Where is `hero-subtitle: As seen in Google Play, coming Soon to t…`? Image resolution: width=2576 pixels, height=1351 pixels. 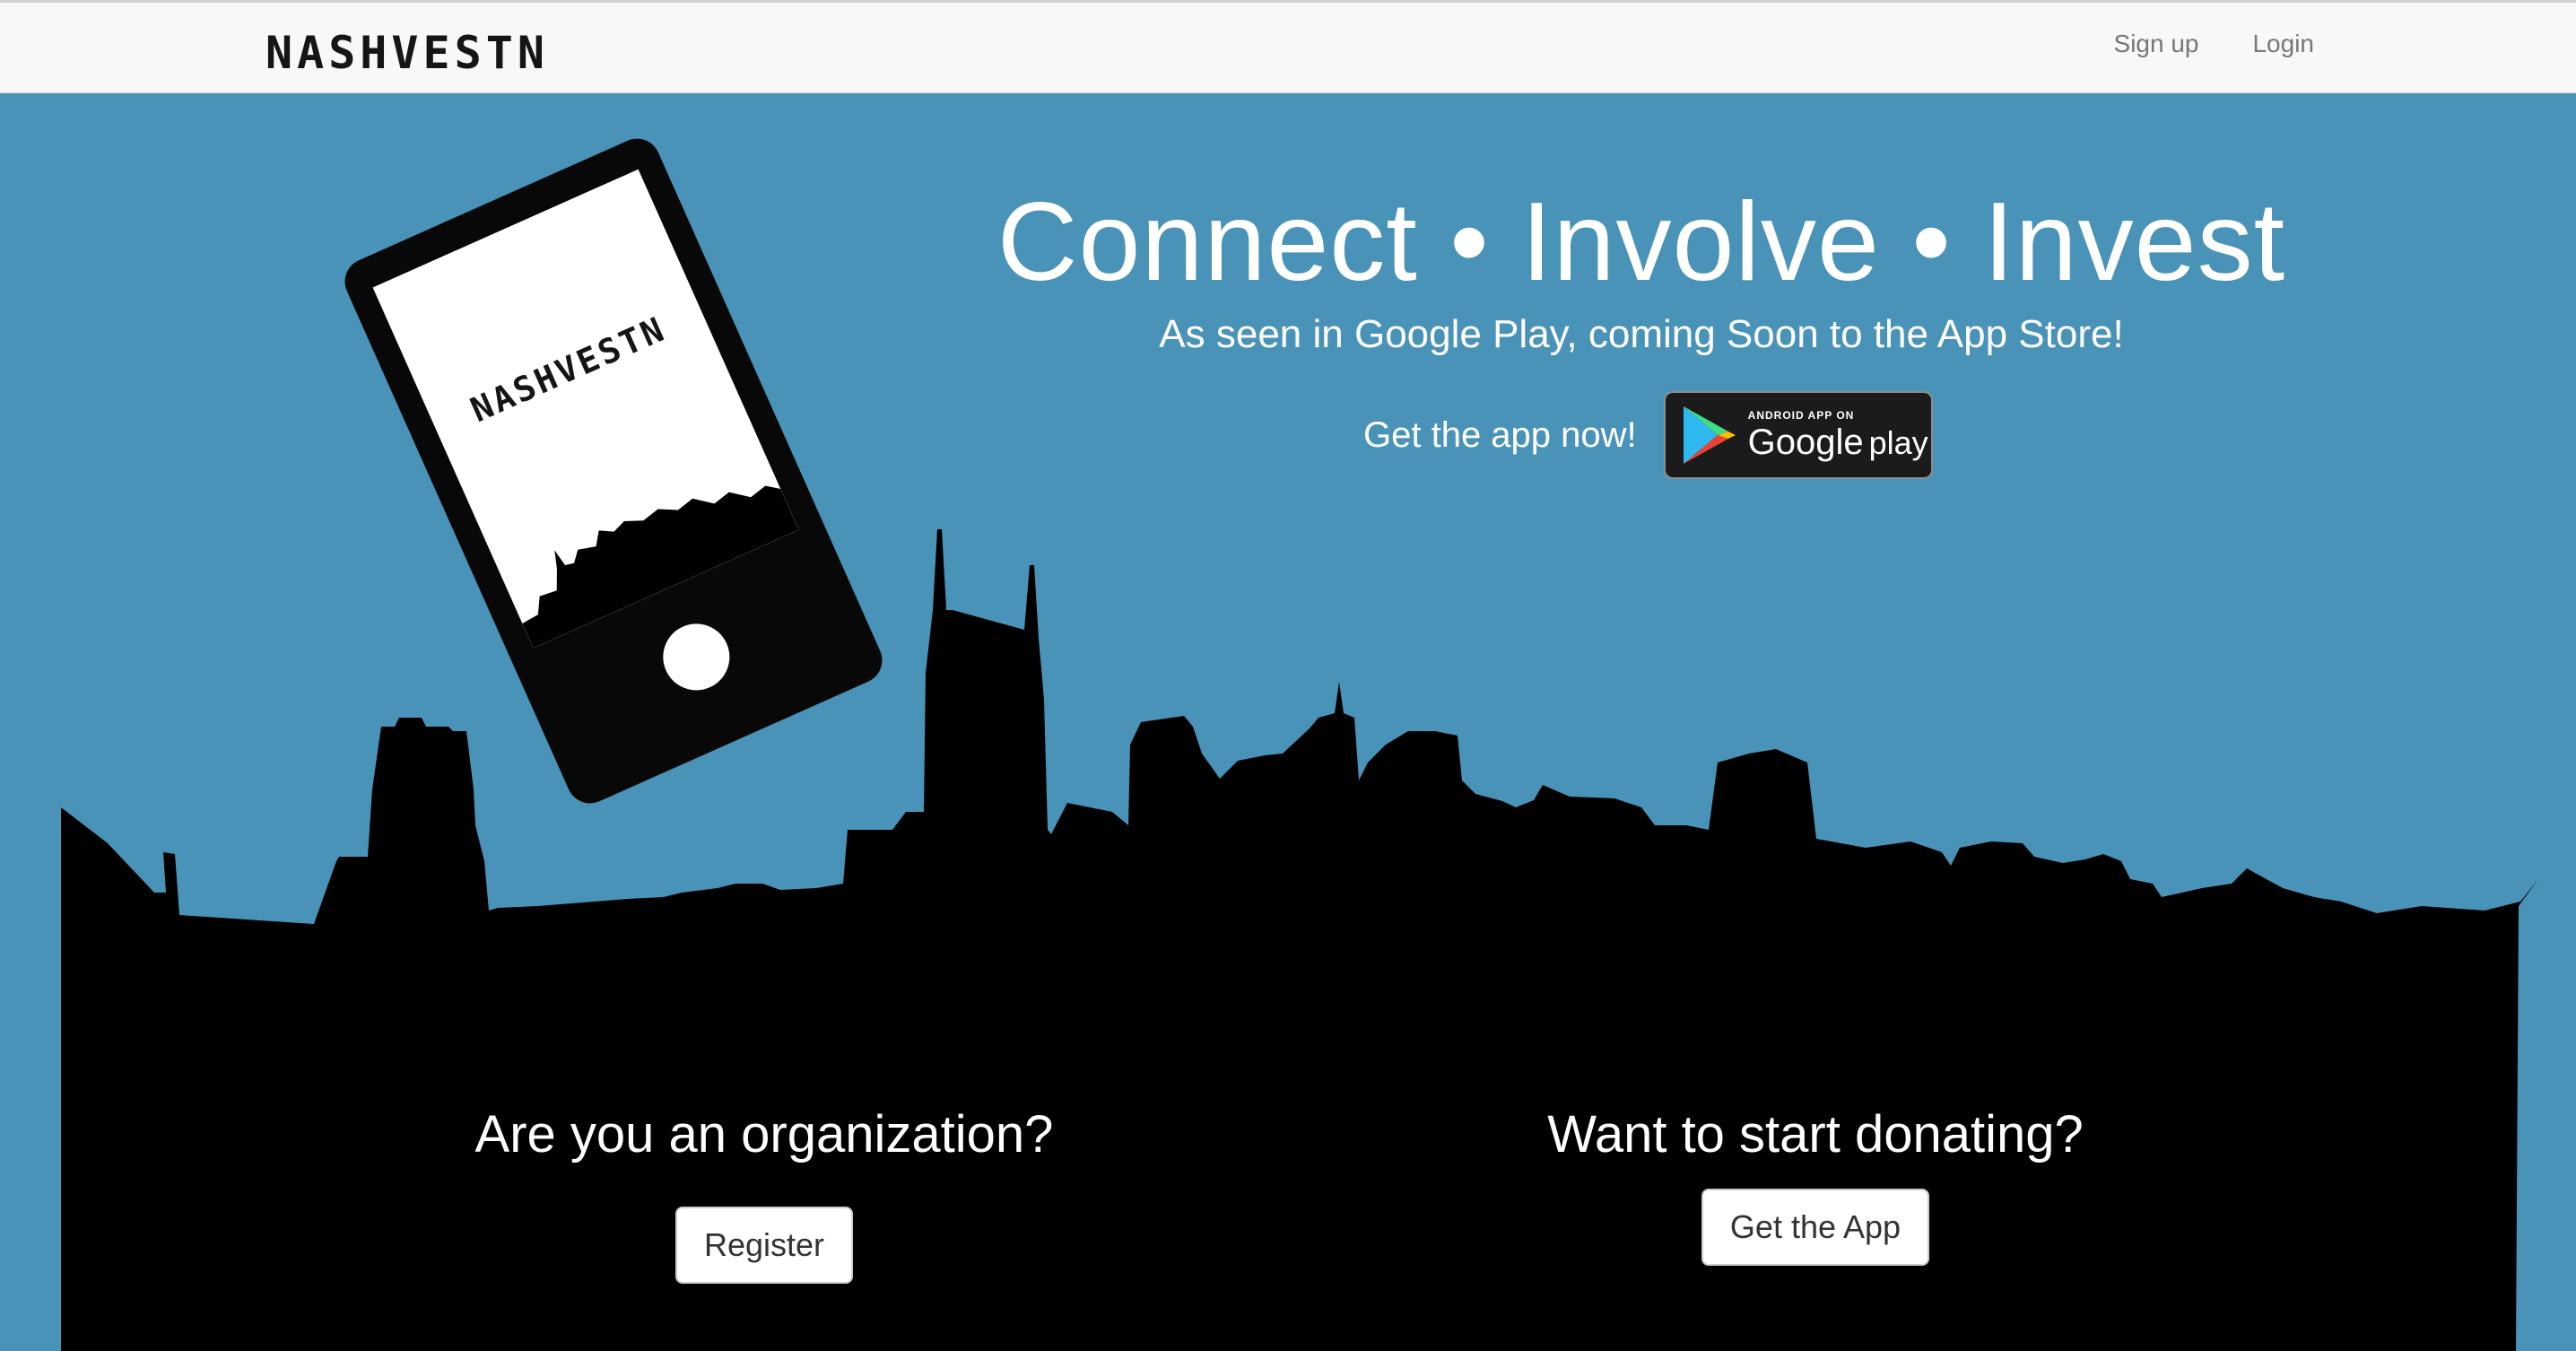 hero-subtitle: As seen in Google Play, coming Soon to t… is located at coordinates (1641, 334).